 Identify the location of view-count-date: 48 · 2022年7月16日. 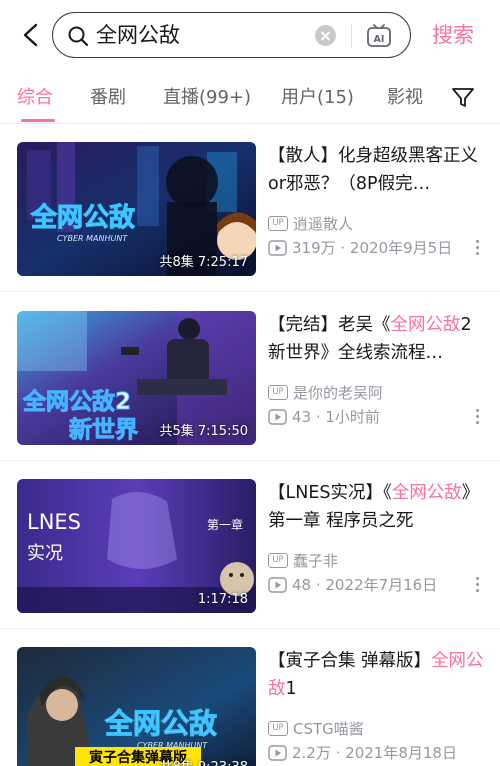
(365, 585).